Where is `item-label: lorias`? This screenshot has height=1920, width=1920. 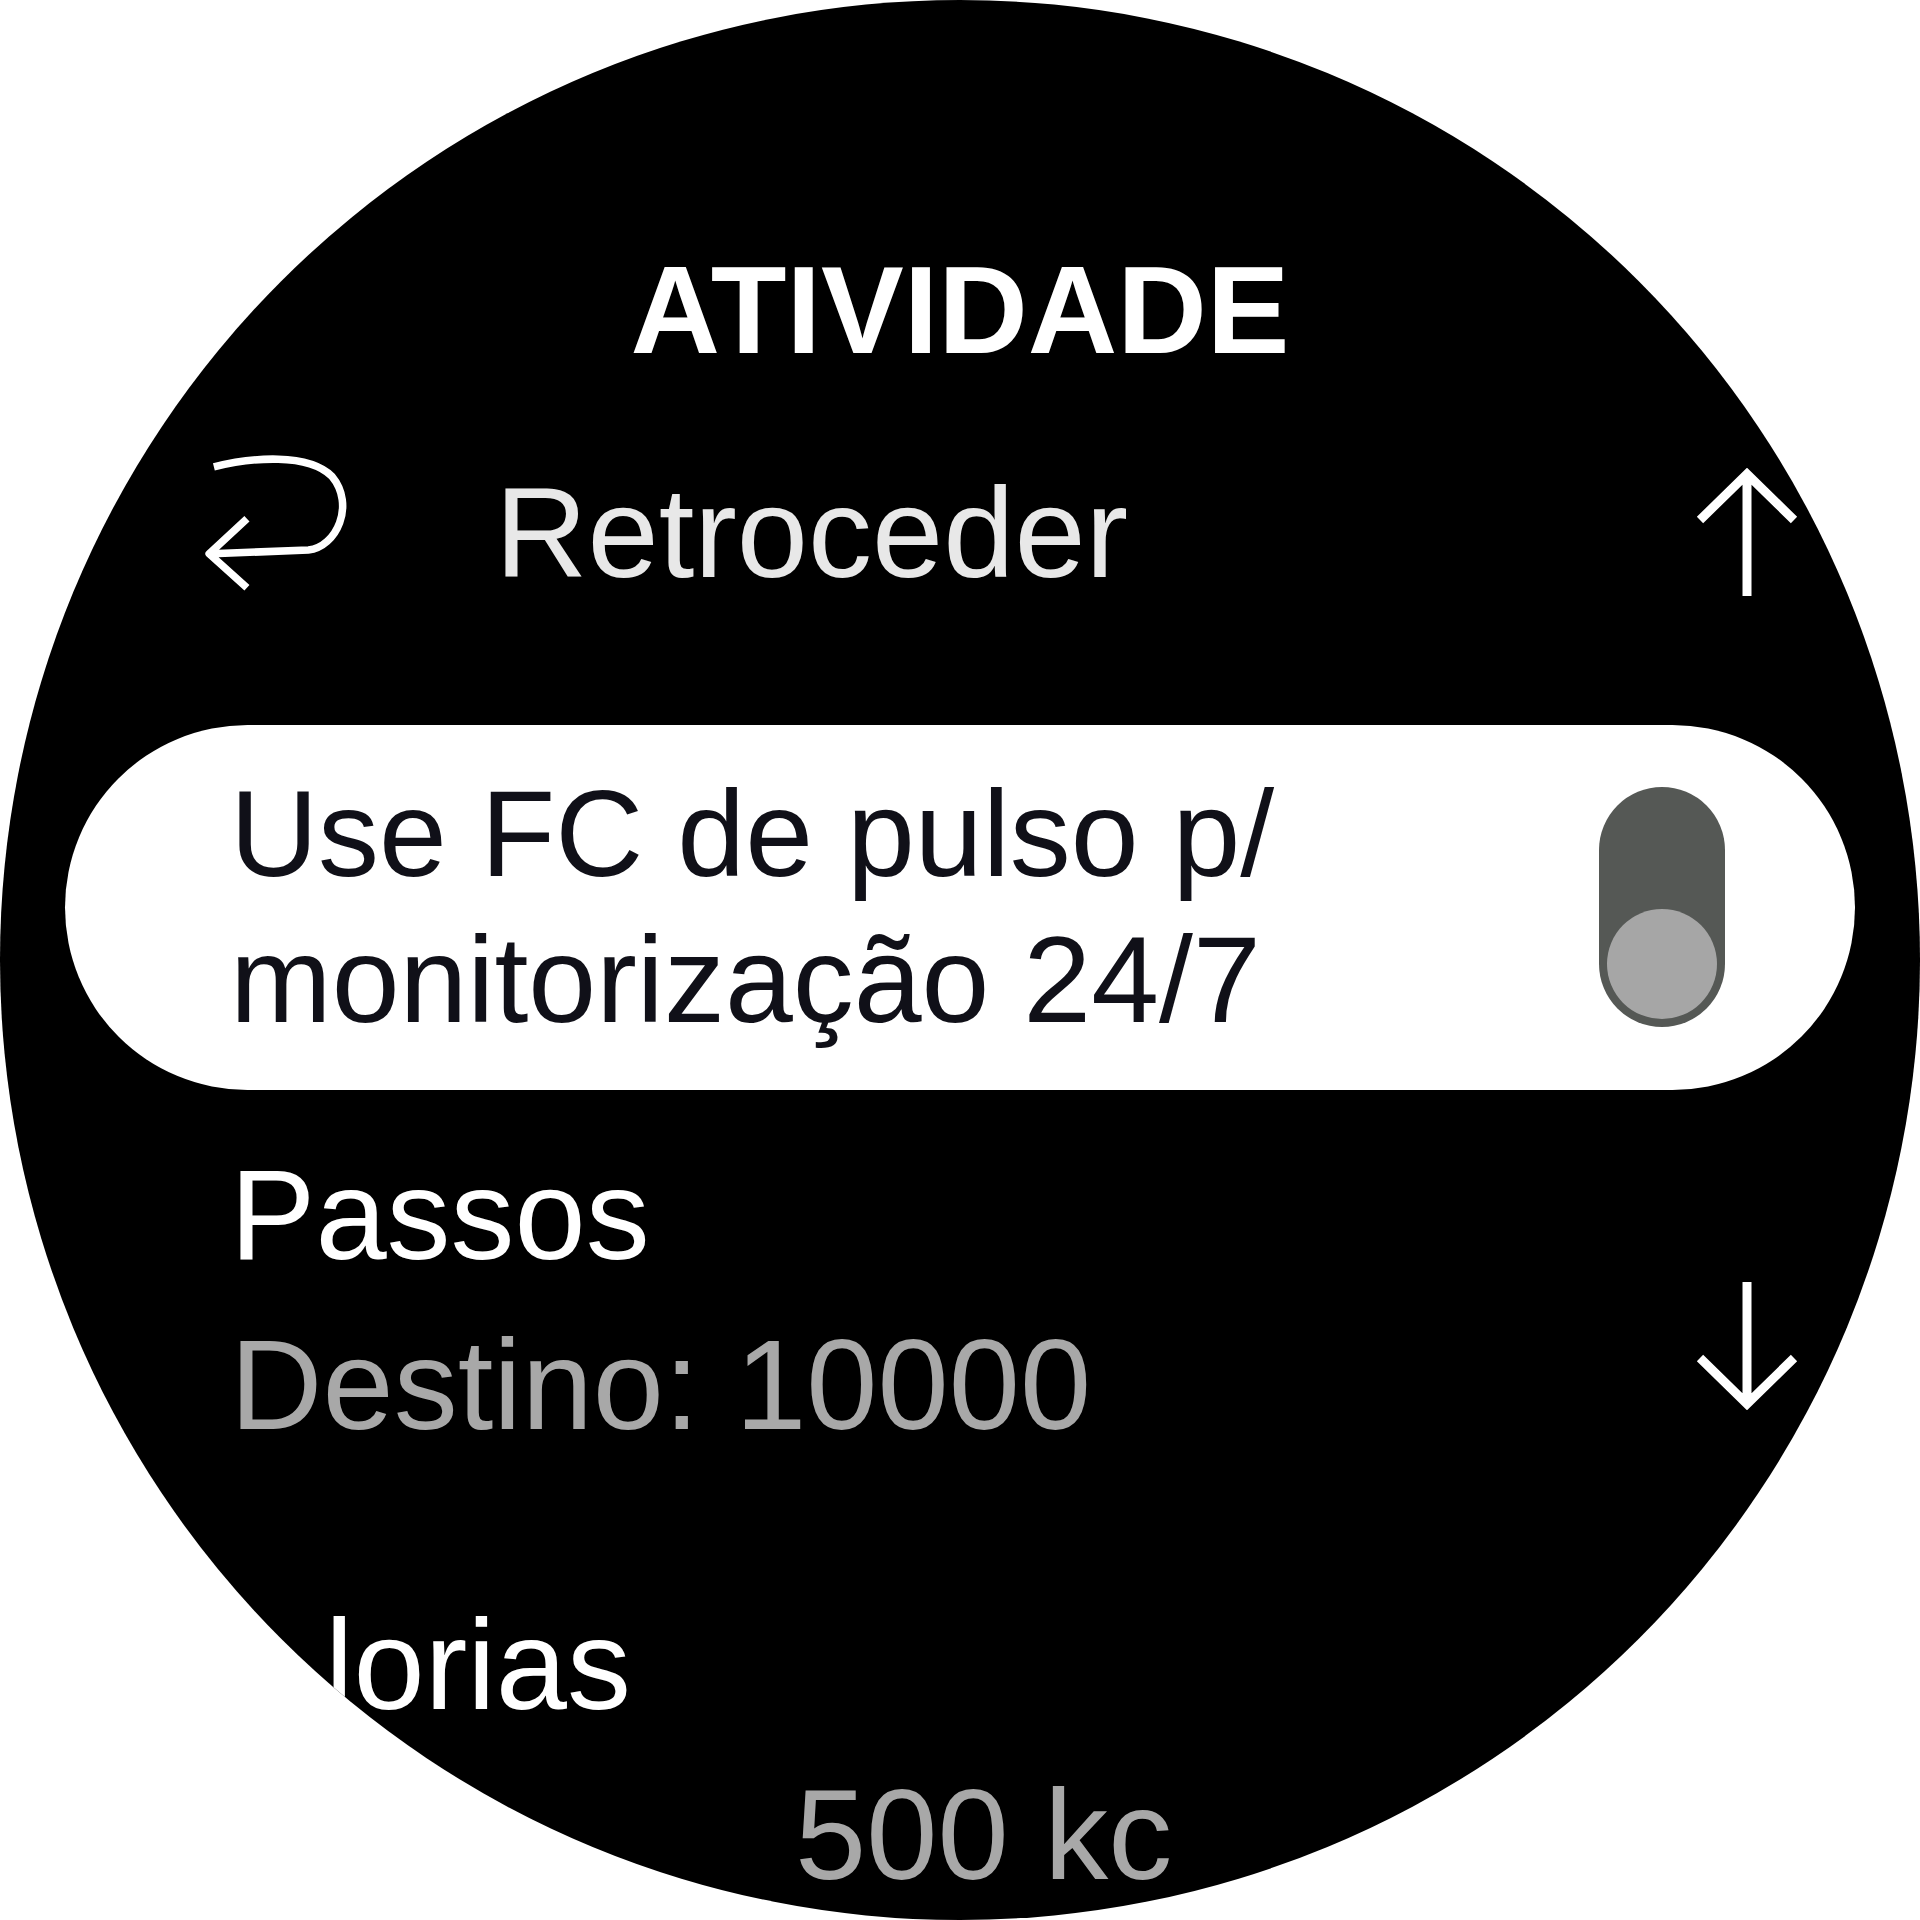 item-label: lorias is located at coordinates (749, 1665).